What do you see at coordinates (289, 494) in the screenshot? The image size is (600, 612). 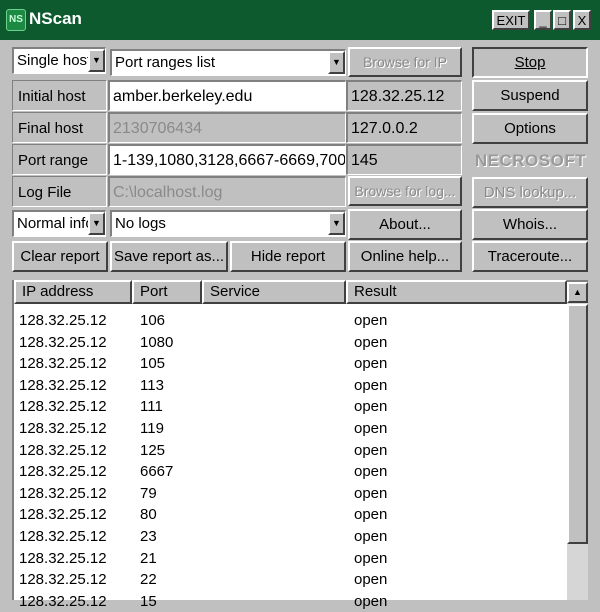 I see `table-row: 128.32.25.12 79 open` at bounding box center [289, 494].